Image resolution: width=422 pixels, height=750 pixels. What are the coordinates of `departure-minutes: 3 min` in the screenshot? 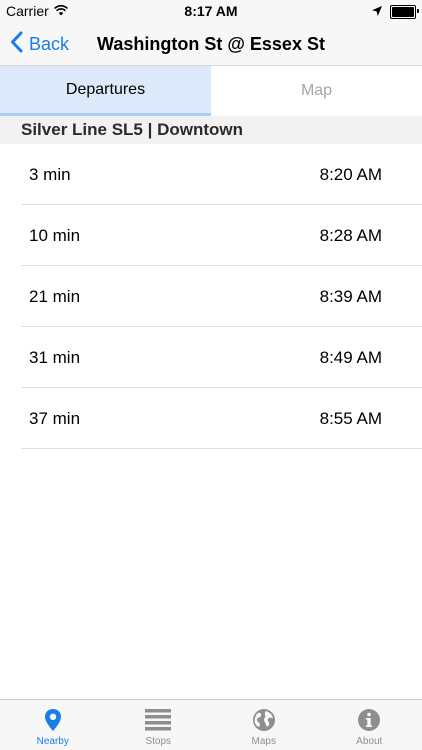 It's located at (50, 174).